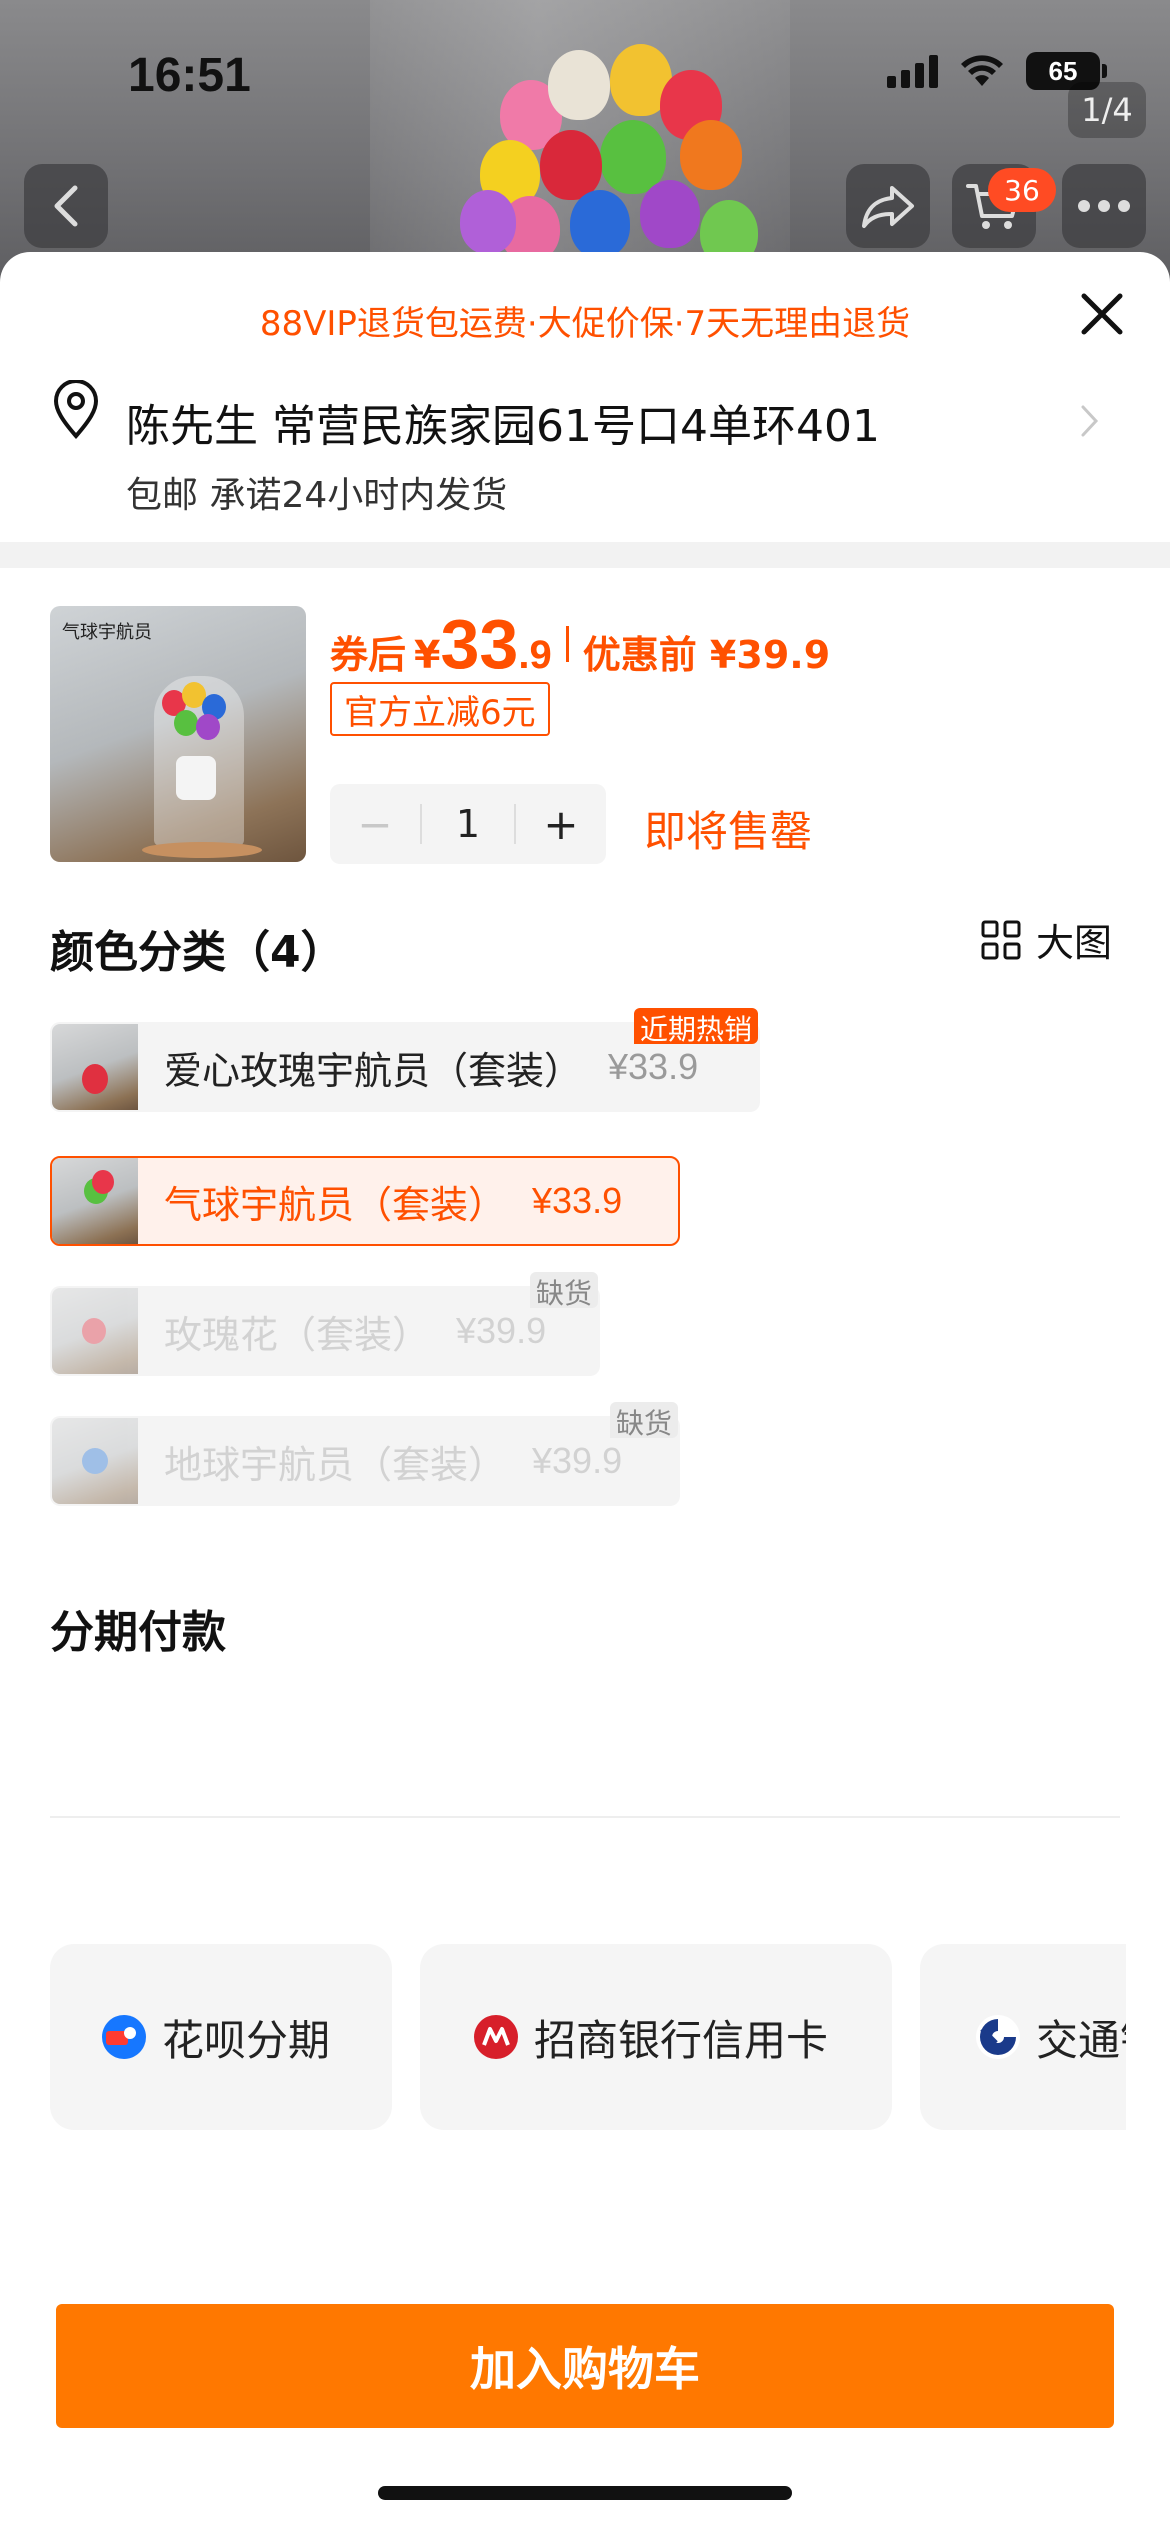 The height and width of the screenshot is (2532, 1170). What do you see at coordinates (580, 644) in the screenshot?
I see `price-row: 券后 ¥ 33 .9 优惠前 ¥39.9` at bounding box center [580, 644].